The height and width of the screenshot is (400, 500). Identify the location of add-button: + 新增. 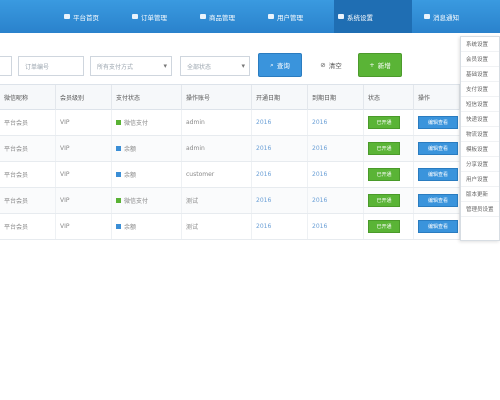
(380, 65).